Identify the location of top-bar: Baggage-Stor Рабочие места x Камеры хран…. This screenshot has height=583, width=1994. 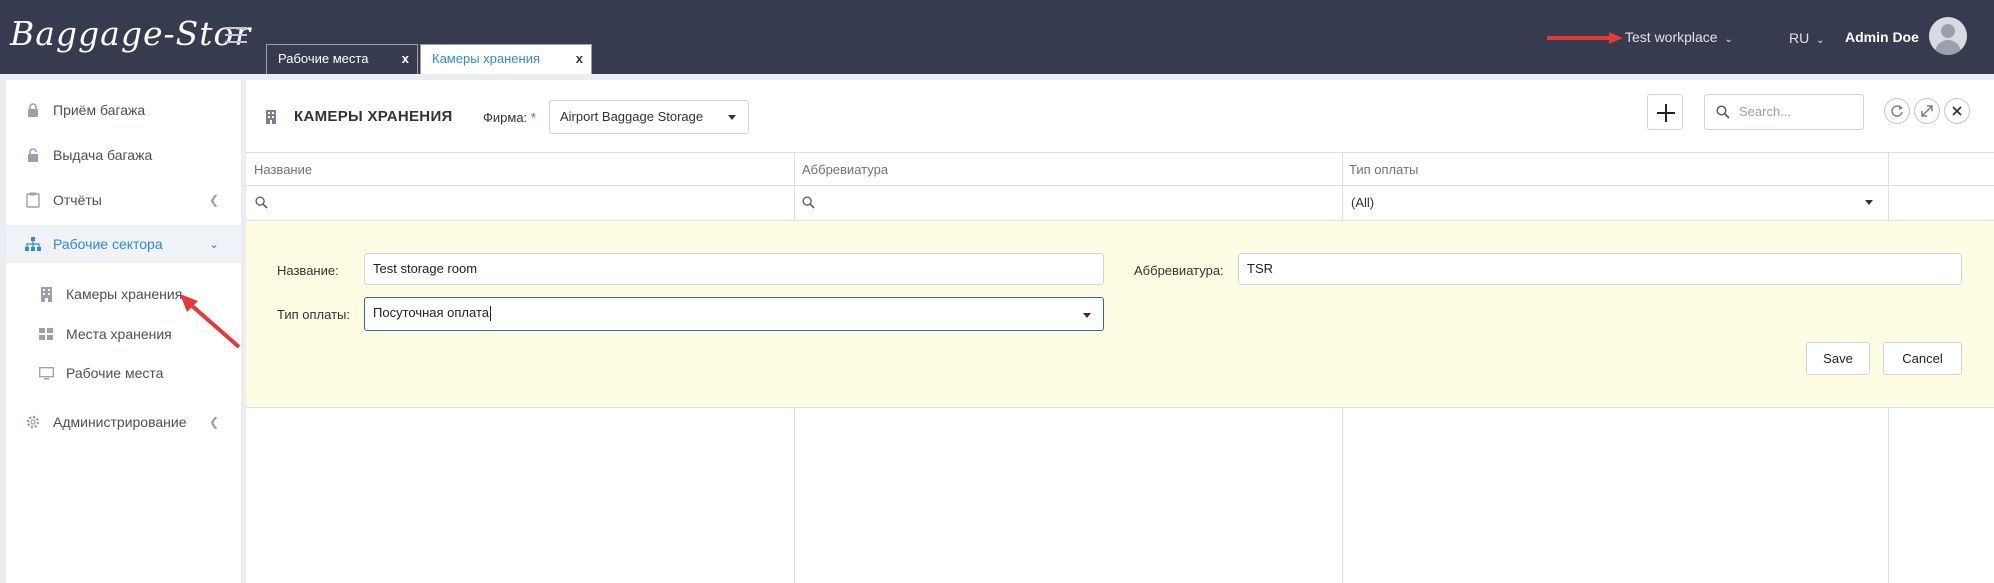
(997, 37).